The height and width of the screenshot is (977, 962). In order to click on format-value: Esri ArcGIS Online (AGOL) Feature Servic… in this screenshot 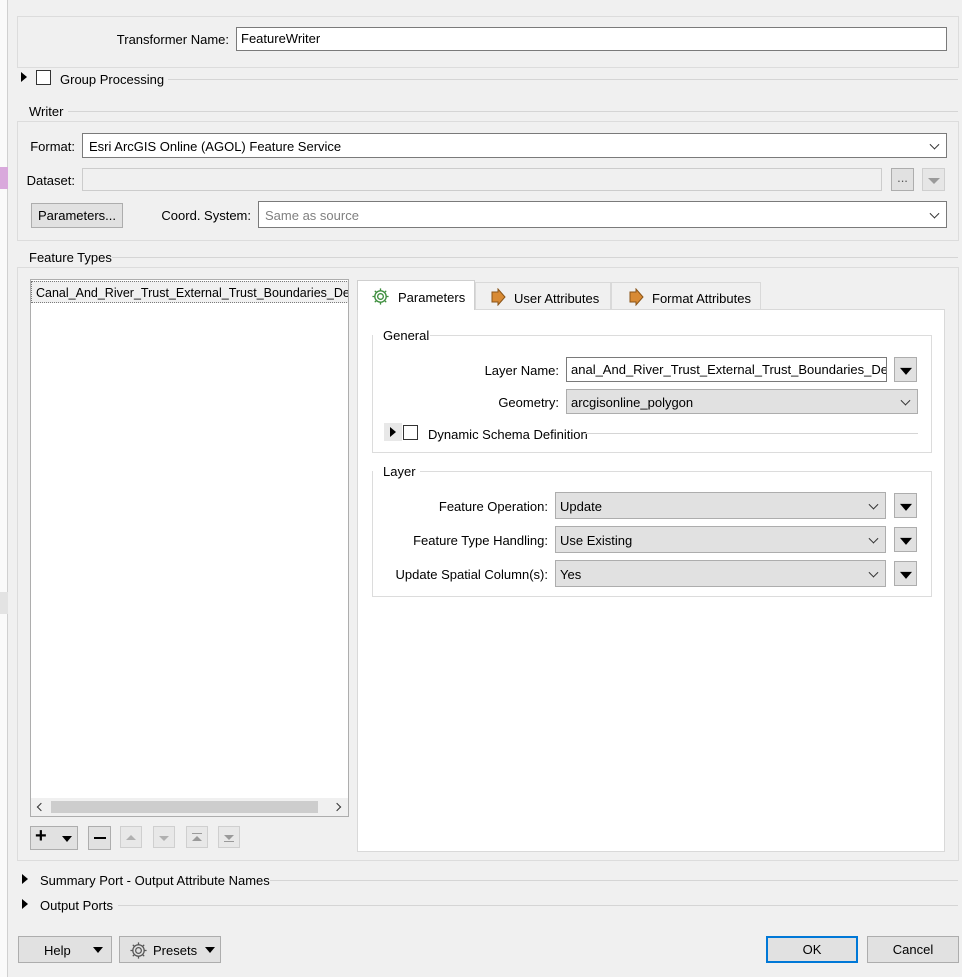, I will do `click(215, 146)`.